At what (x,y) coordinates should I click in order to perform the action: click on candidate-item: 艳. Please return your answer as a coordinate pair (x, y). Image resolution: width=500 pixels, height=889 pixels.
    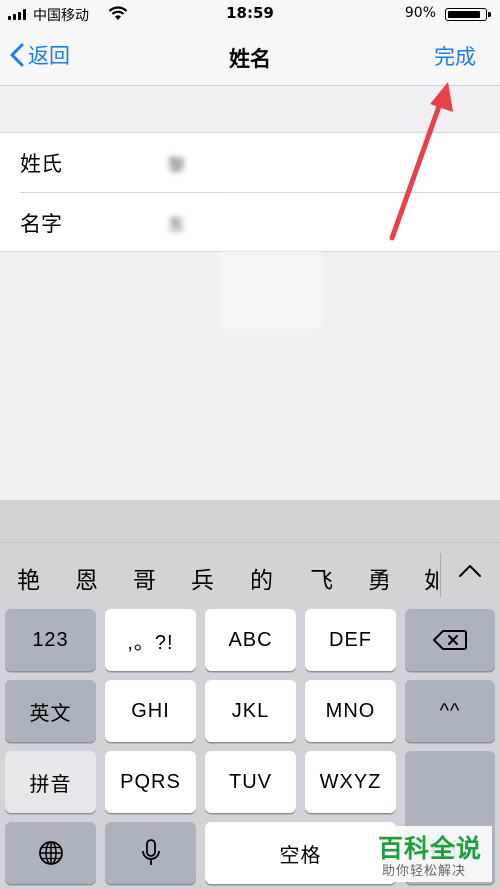
    Looking at the image, I should click on (28, 578).